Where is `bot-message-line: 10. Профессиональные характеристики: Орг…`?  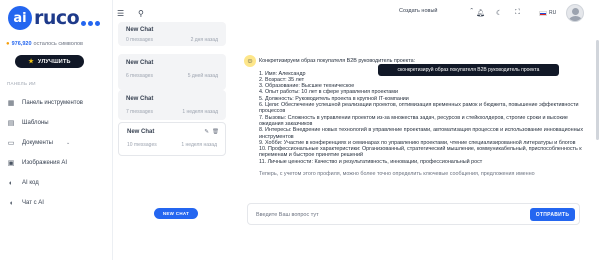
bot-message-line: 10. Профессиональные характеристики: Орг… is located at coordinates (420, 152).